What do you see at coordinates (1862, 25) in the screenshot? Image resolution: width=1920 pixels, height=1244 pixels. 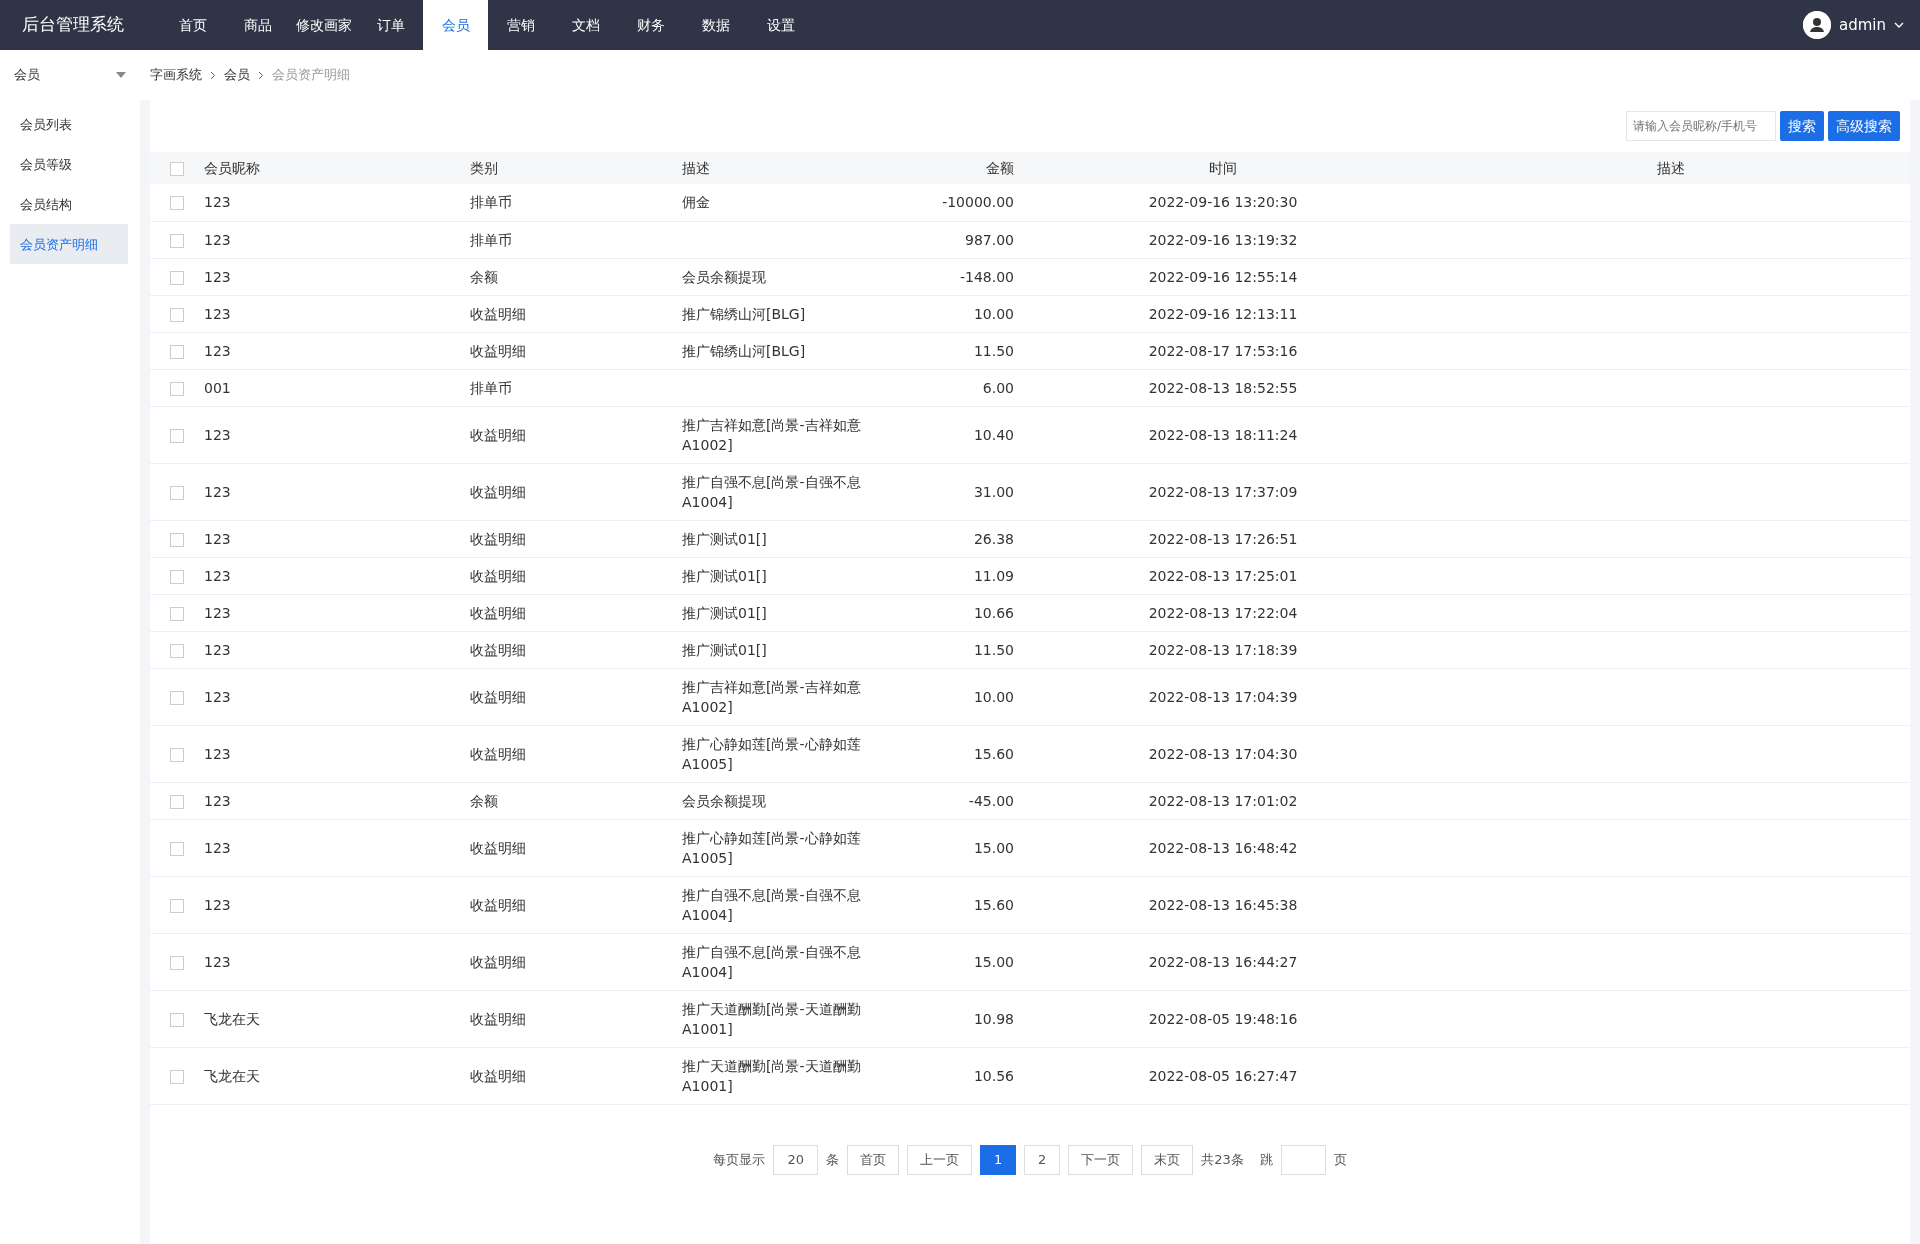 I see `username: admin` at bounding box center [1862, 25].